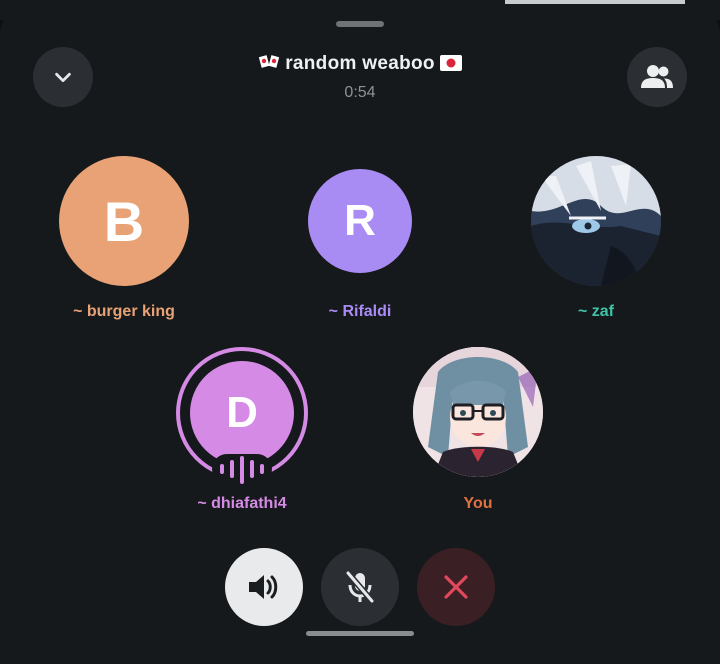  I want to click on participants-button, so click(657, 77).